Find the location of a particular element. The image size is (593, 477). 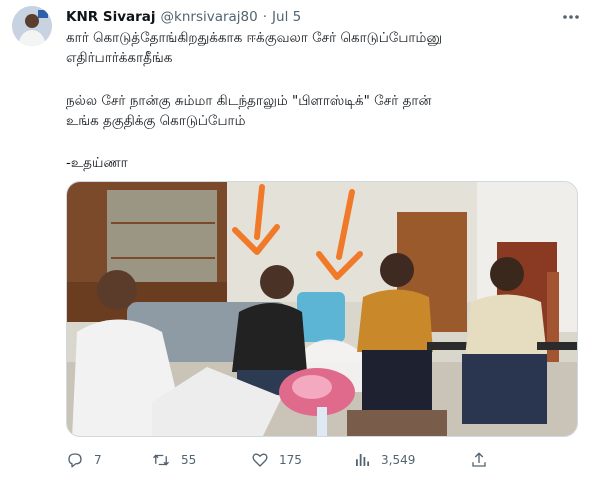

tweet-text-line-5: -உதய்ணா is located at coordinates (97, 163).